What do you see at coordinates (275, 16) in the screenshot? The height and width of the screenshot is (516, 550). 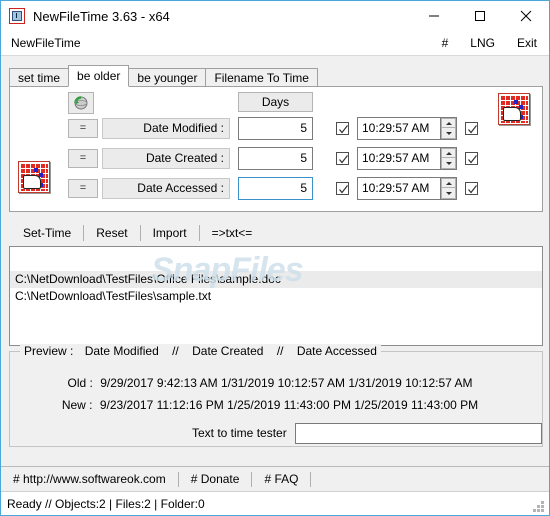 I see `title-bar: NewFileTime 3.63 - x64` at bounding box center [275, 16].